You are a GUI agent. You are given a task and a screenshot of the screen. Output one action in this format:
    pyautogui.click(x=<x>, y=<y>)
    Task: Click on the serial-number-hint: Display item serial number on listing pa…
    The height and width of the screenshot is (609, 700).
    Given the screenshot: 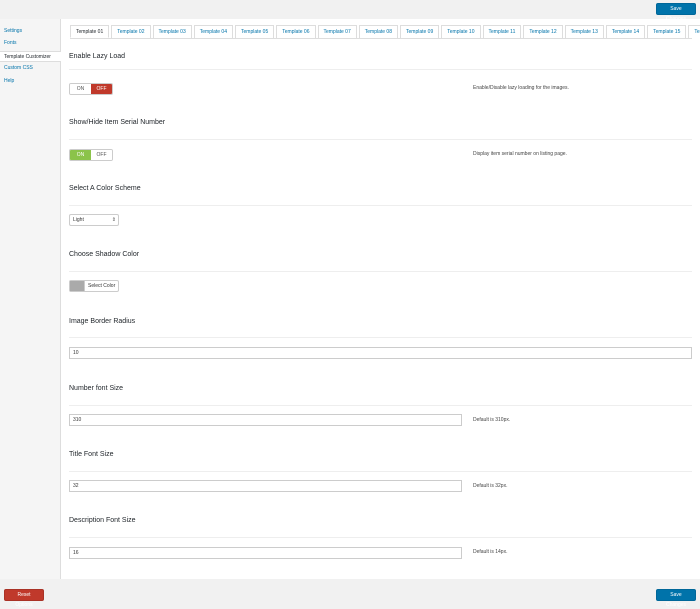 What is the action you would take?
    pyautogui.click(x=520, y=154)
    